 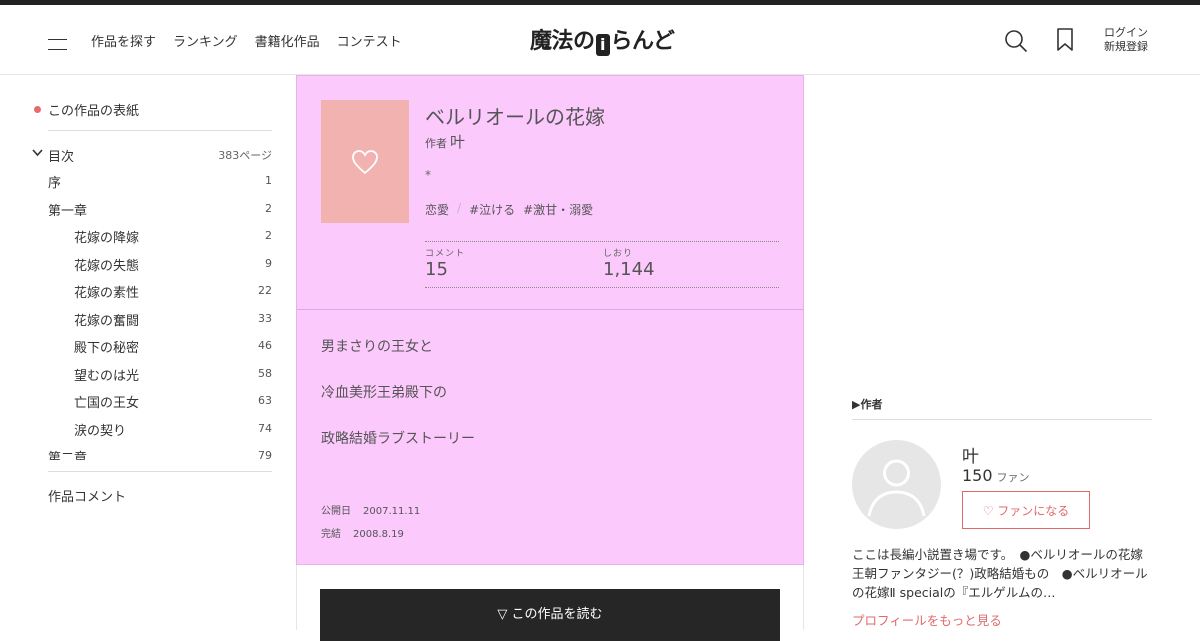 I want to click on author-name: 叶, so click(x=970, y=454).